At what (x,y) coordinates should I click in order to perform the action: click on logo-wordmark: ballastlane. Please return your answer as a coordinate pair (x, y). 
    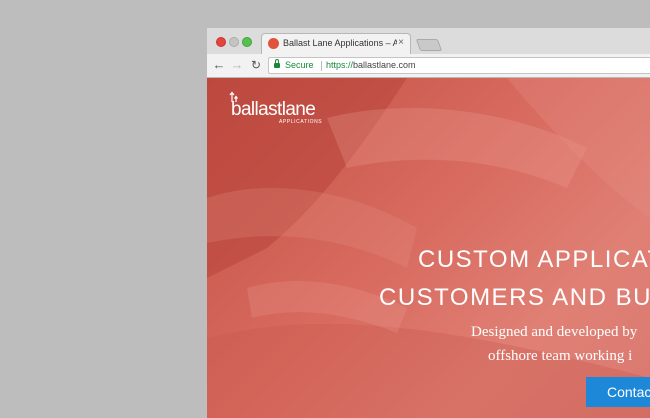
    Looking at the image, I should click on (273, 109).